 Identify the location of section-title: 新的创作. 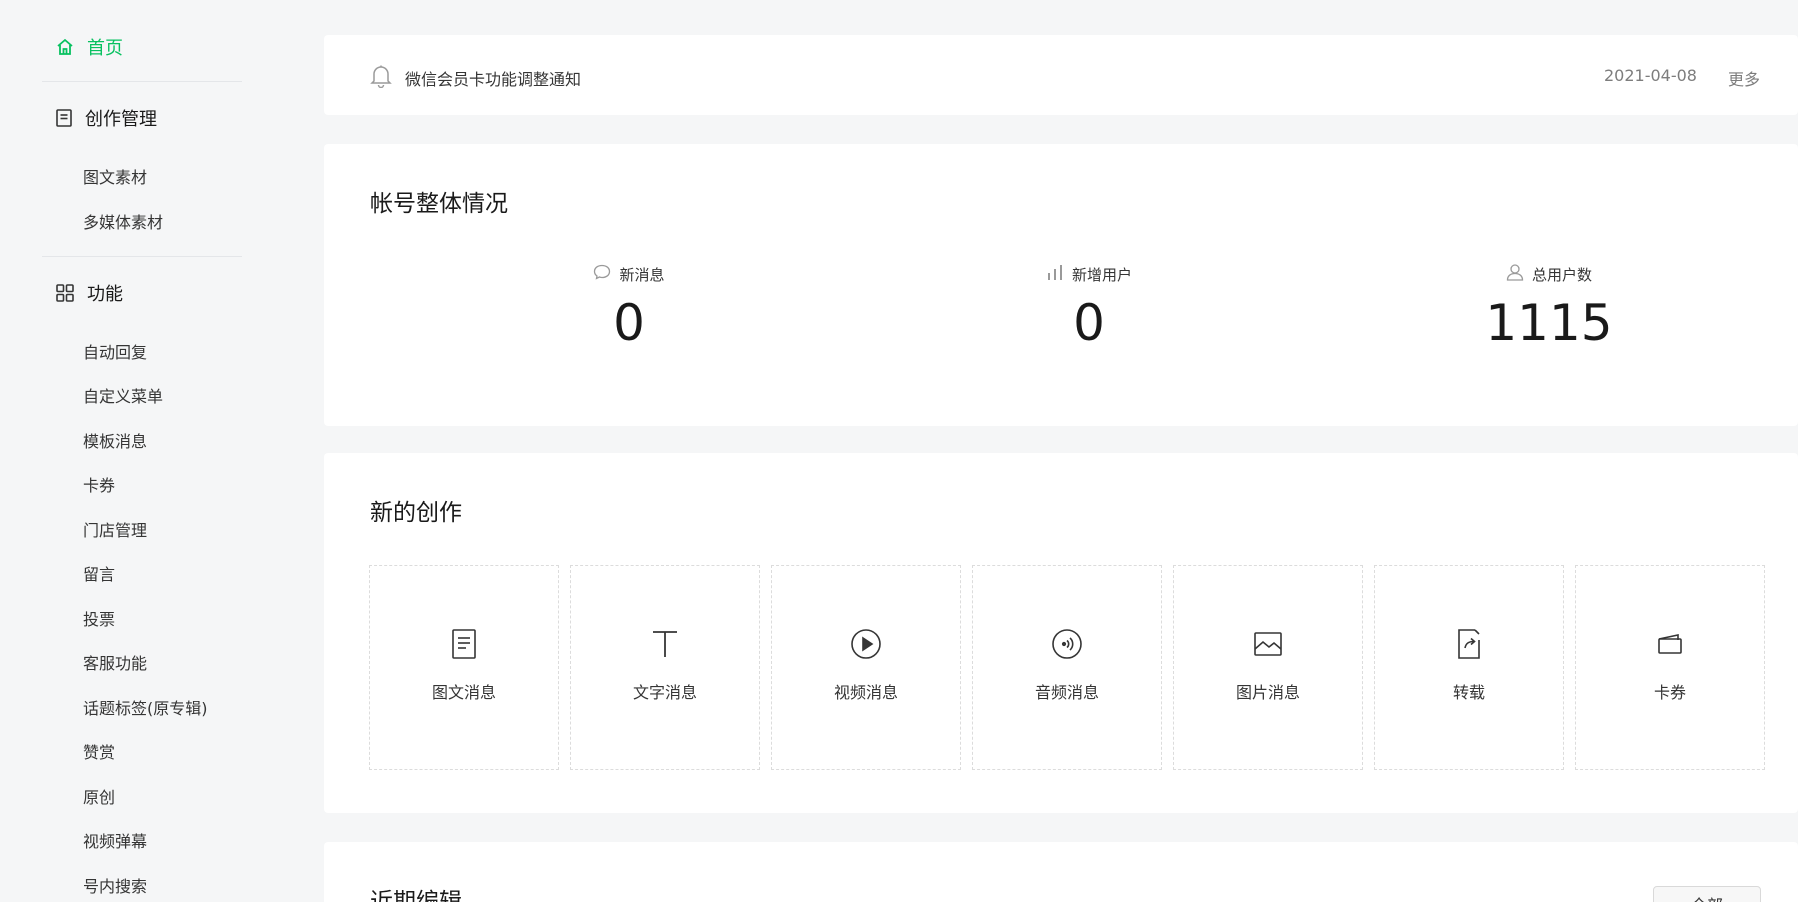
(416, 513).